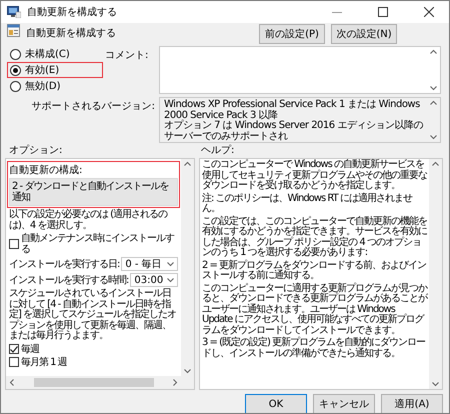  What do you see at coordinates (412, 403) in the screenshot?
I see `apply-button: 適用(A)` at bounding box center [412, 403].